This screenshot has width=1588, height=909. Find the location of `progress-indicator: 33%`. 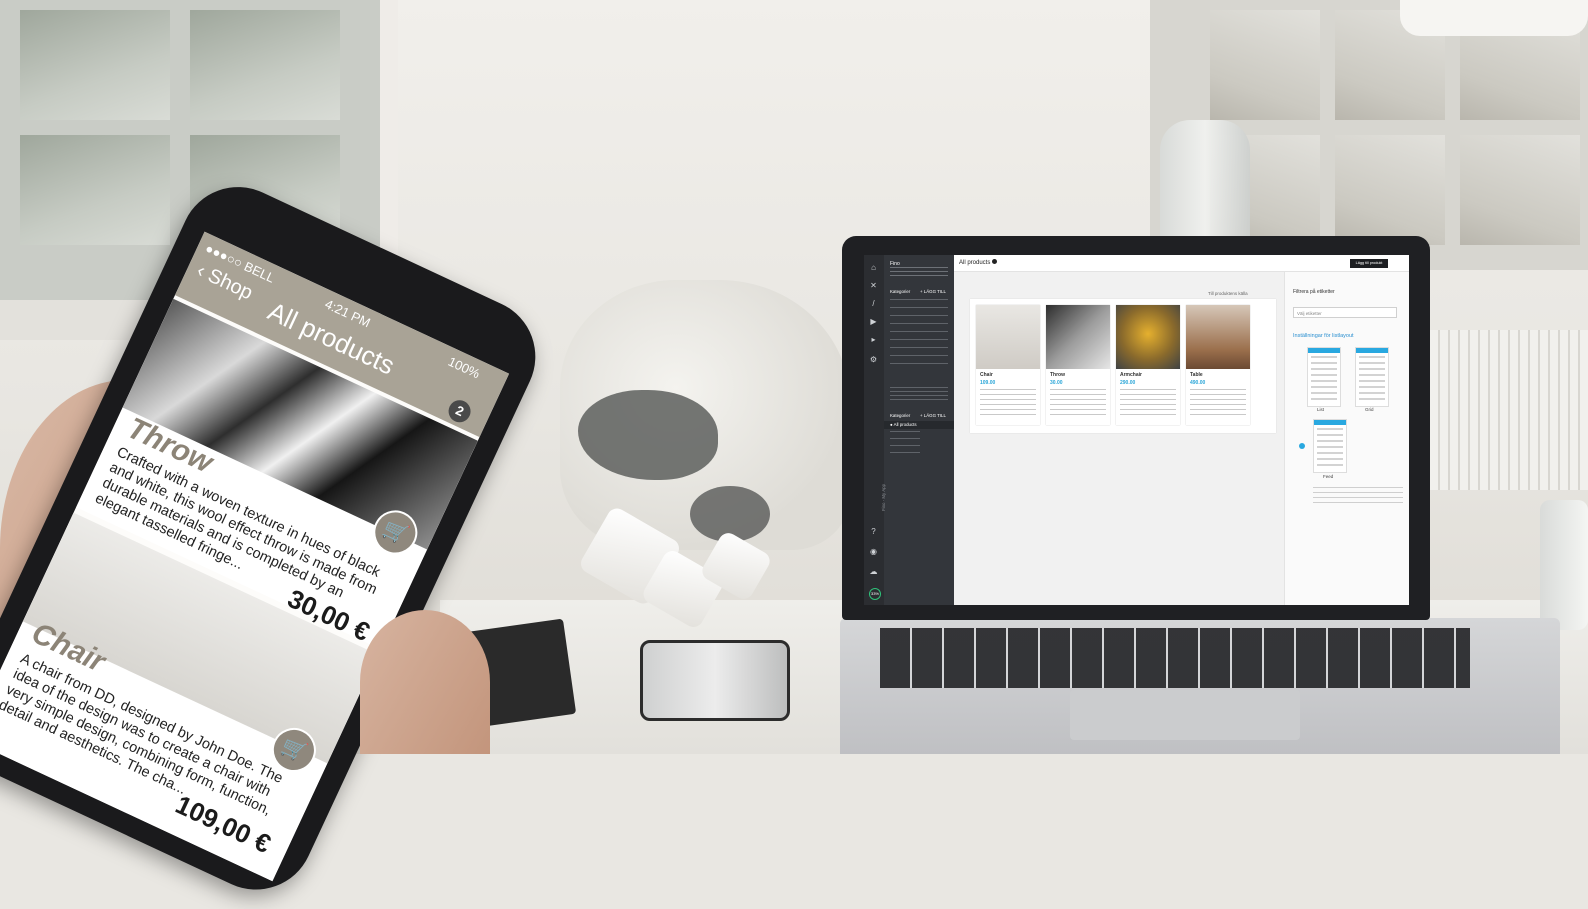

progress-indicator: 33% is located at coordinates (875, 594).